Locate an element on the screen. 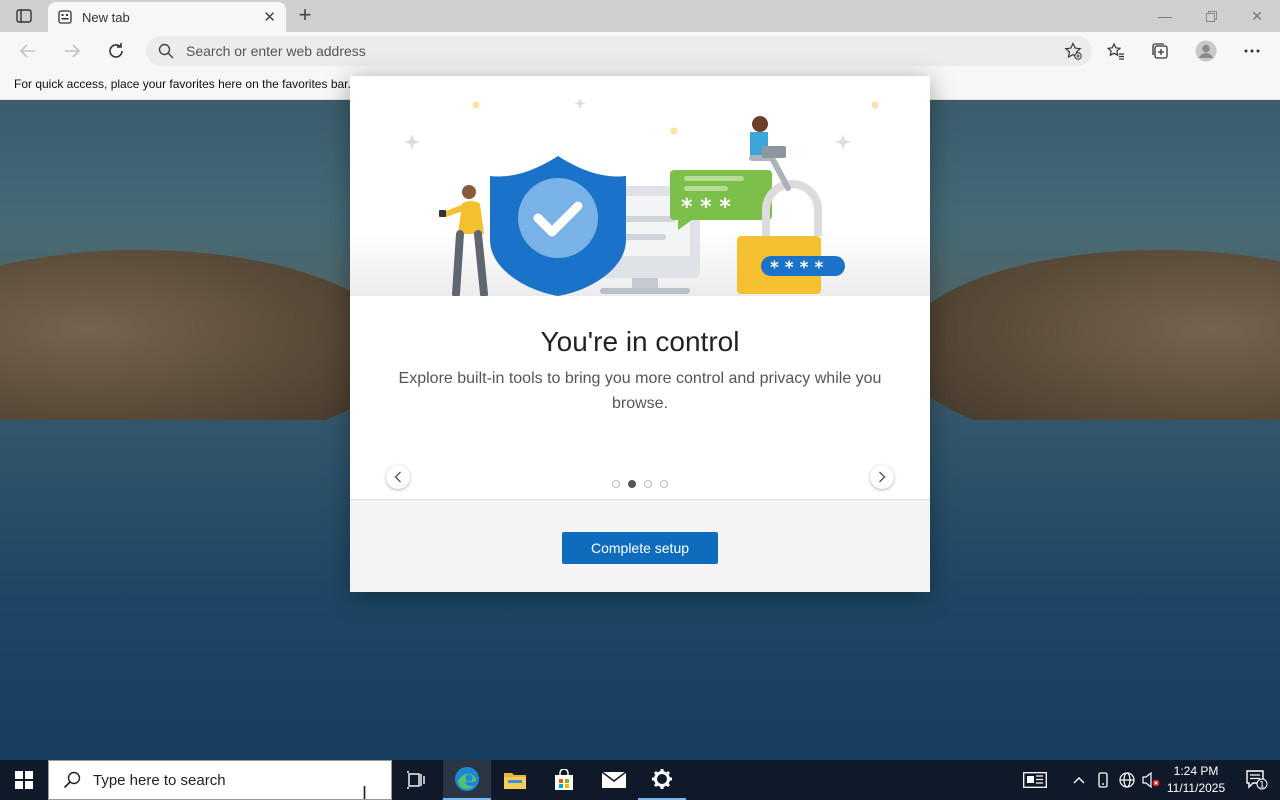 The width and height of the screenshot is (1280, 800). taskbar-search-box: Type here to search is located at coordinates (220, 780).